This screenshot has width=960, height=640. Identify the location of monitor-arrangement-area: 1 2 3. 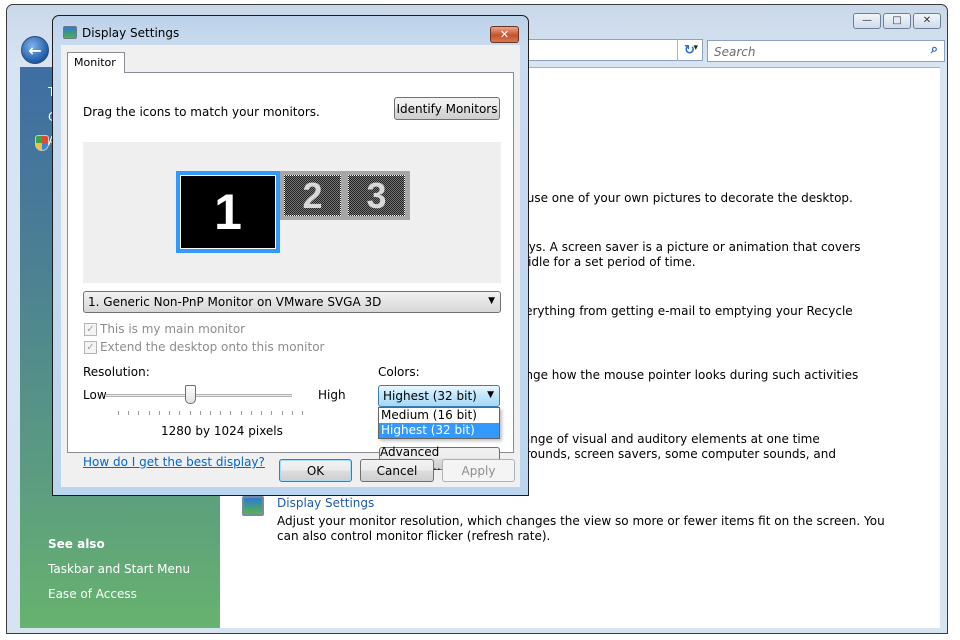
(292, 212).